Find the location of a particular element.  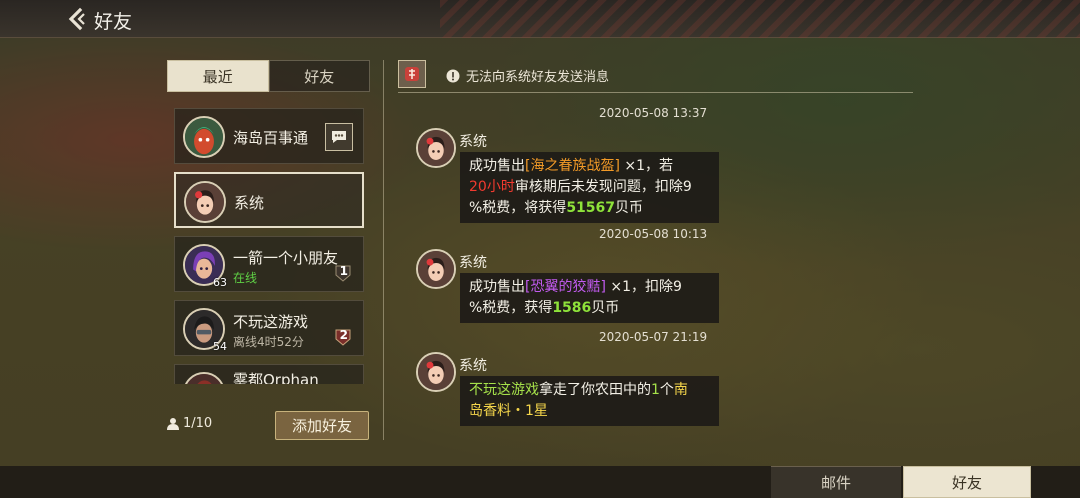

notice-text: 无法向系统好友发送消息 is located at coordinates (538, 77).